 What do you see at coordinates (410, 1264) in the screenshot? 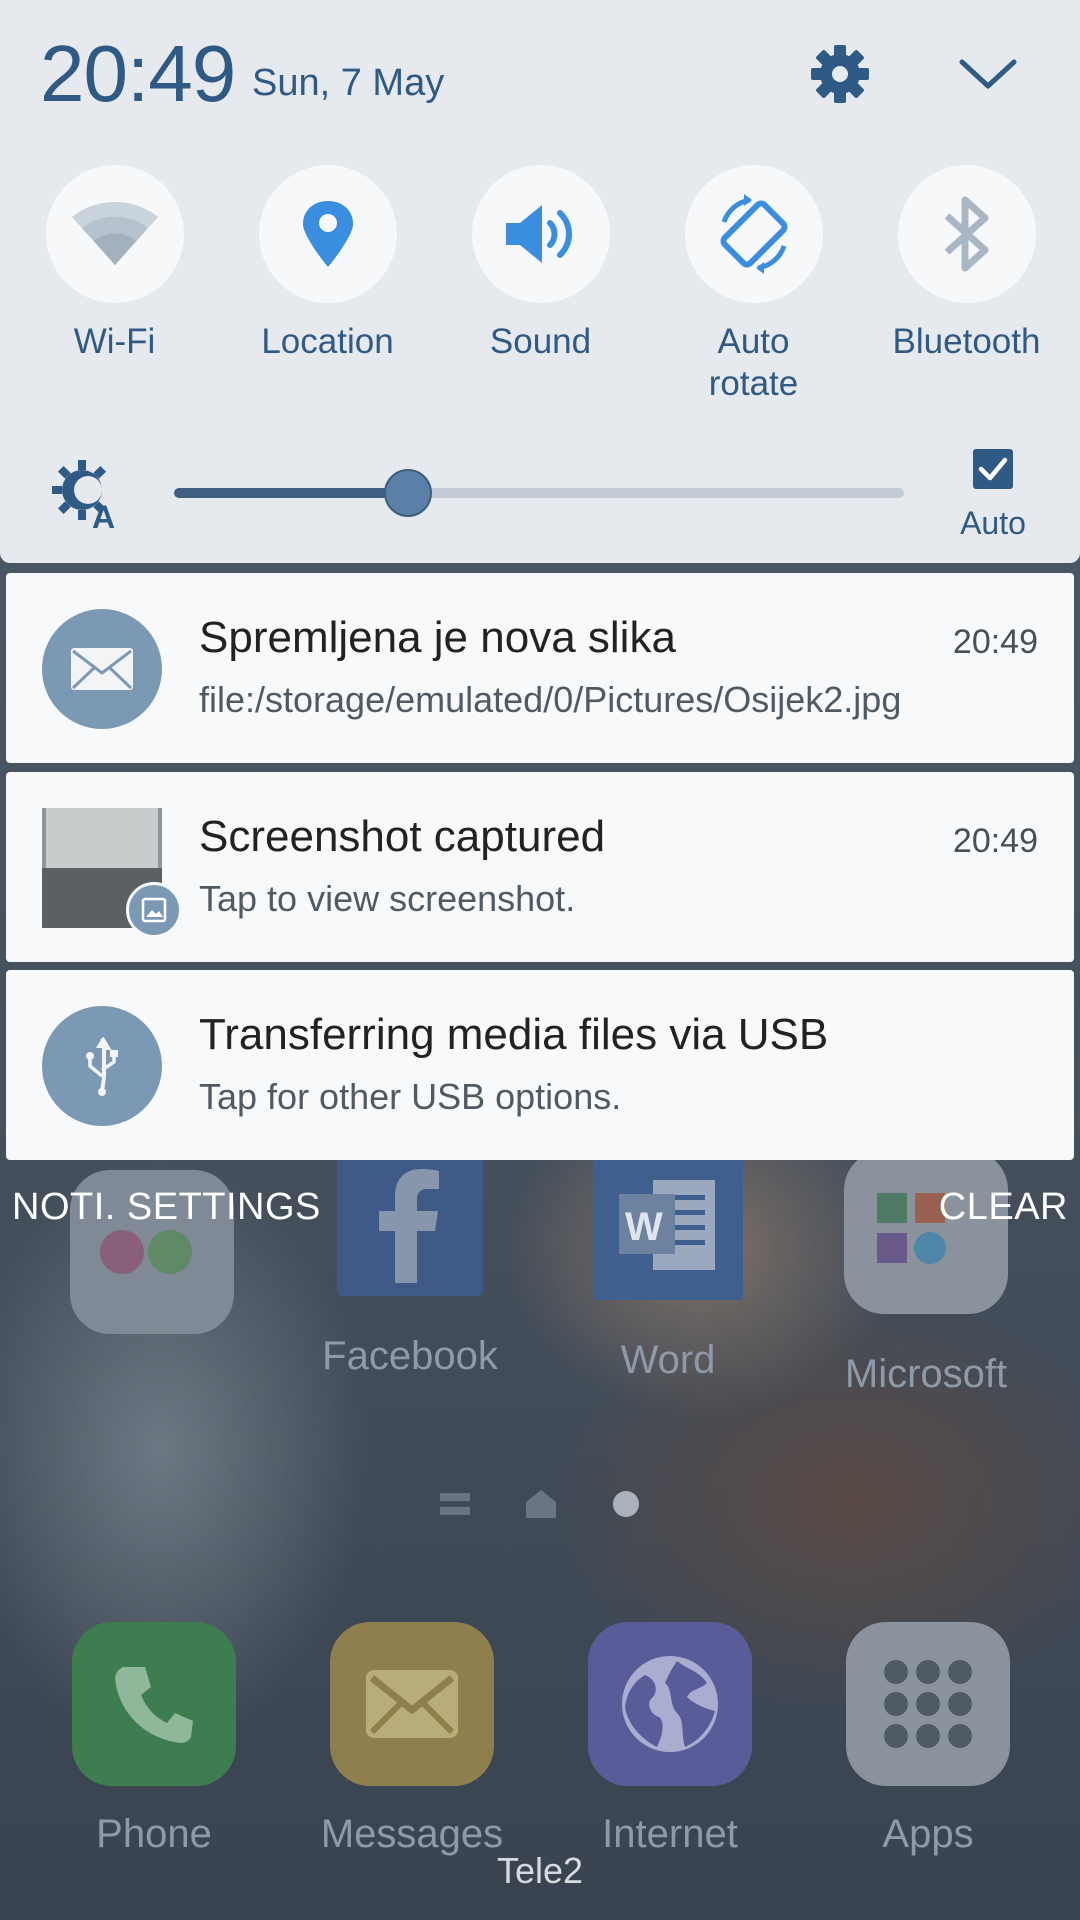
I see `app-facebook: Facebook` at bounding box center [410, 1264].